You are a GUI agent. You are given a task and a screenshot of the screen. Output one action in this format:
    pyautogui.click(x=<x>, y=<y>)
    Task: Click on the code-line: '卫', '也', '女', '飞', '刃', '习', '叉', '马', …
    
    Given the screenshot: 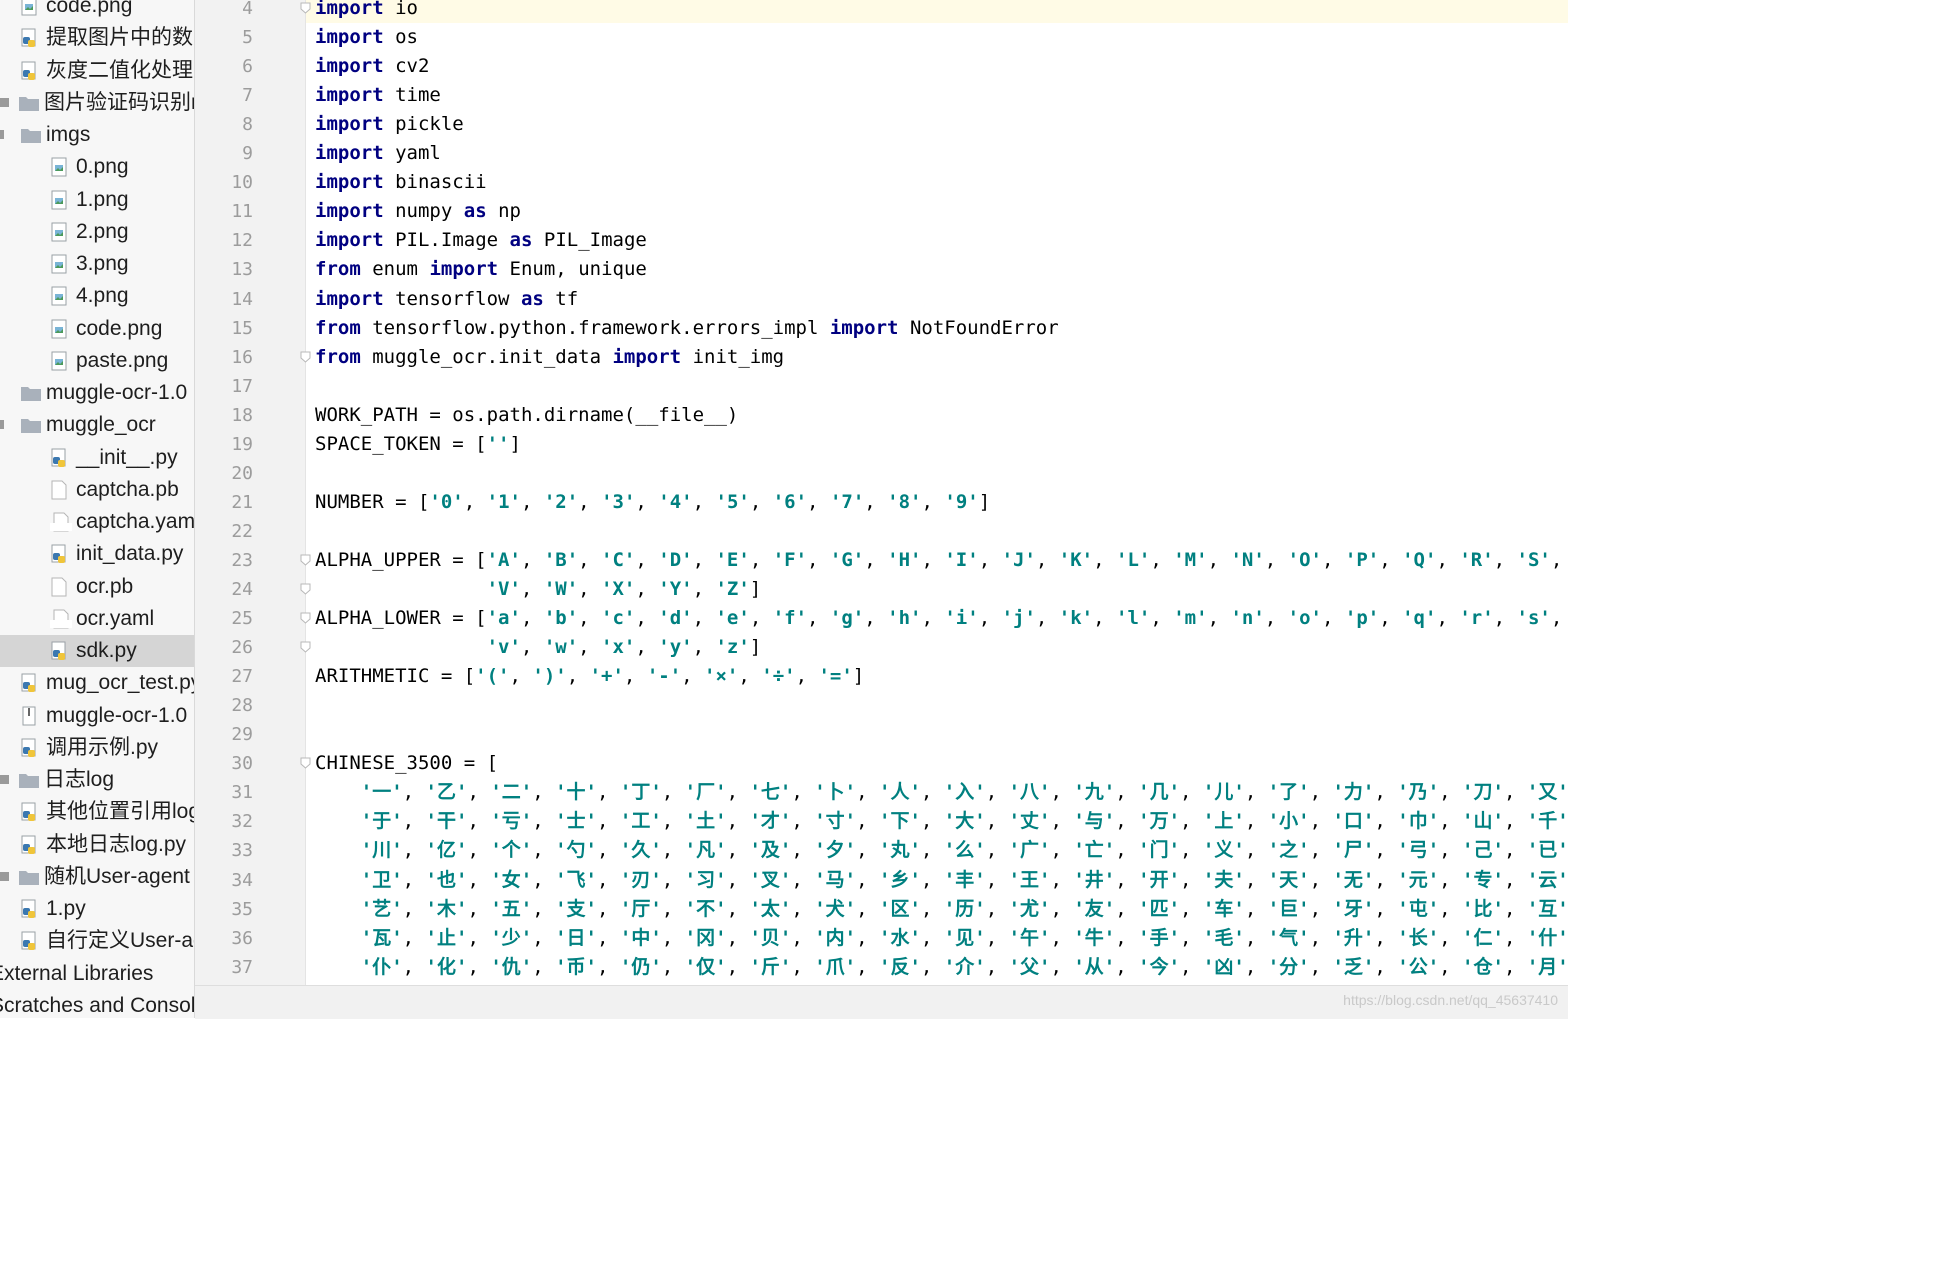 What is the action you would take?
    pyautogui.click(x=941, y=880)
    